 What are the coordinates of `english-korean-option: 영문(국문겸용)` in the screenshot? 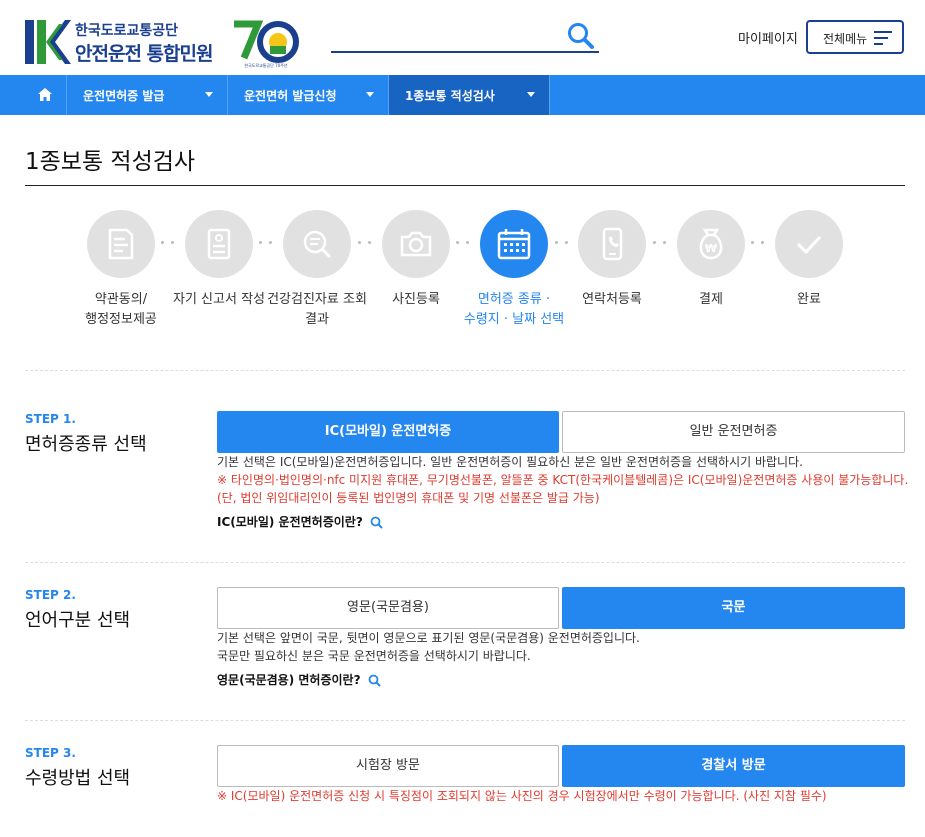 It's located at (388, 608).